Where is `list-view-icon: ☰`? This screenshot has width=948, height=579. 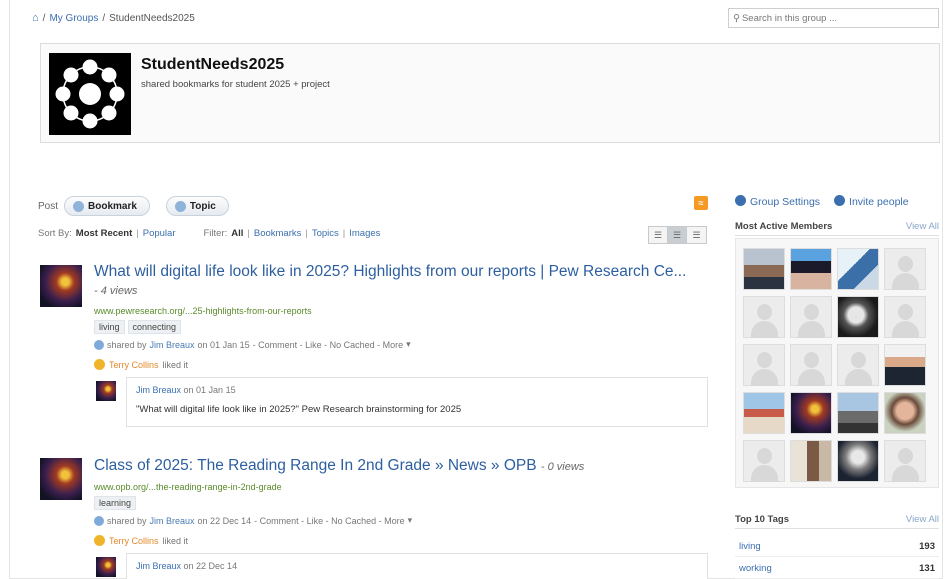
list-view-icon: ☰ is located at coordinates (658, 235).